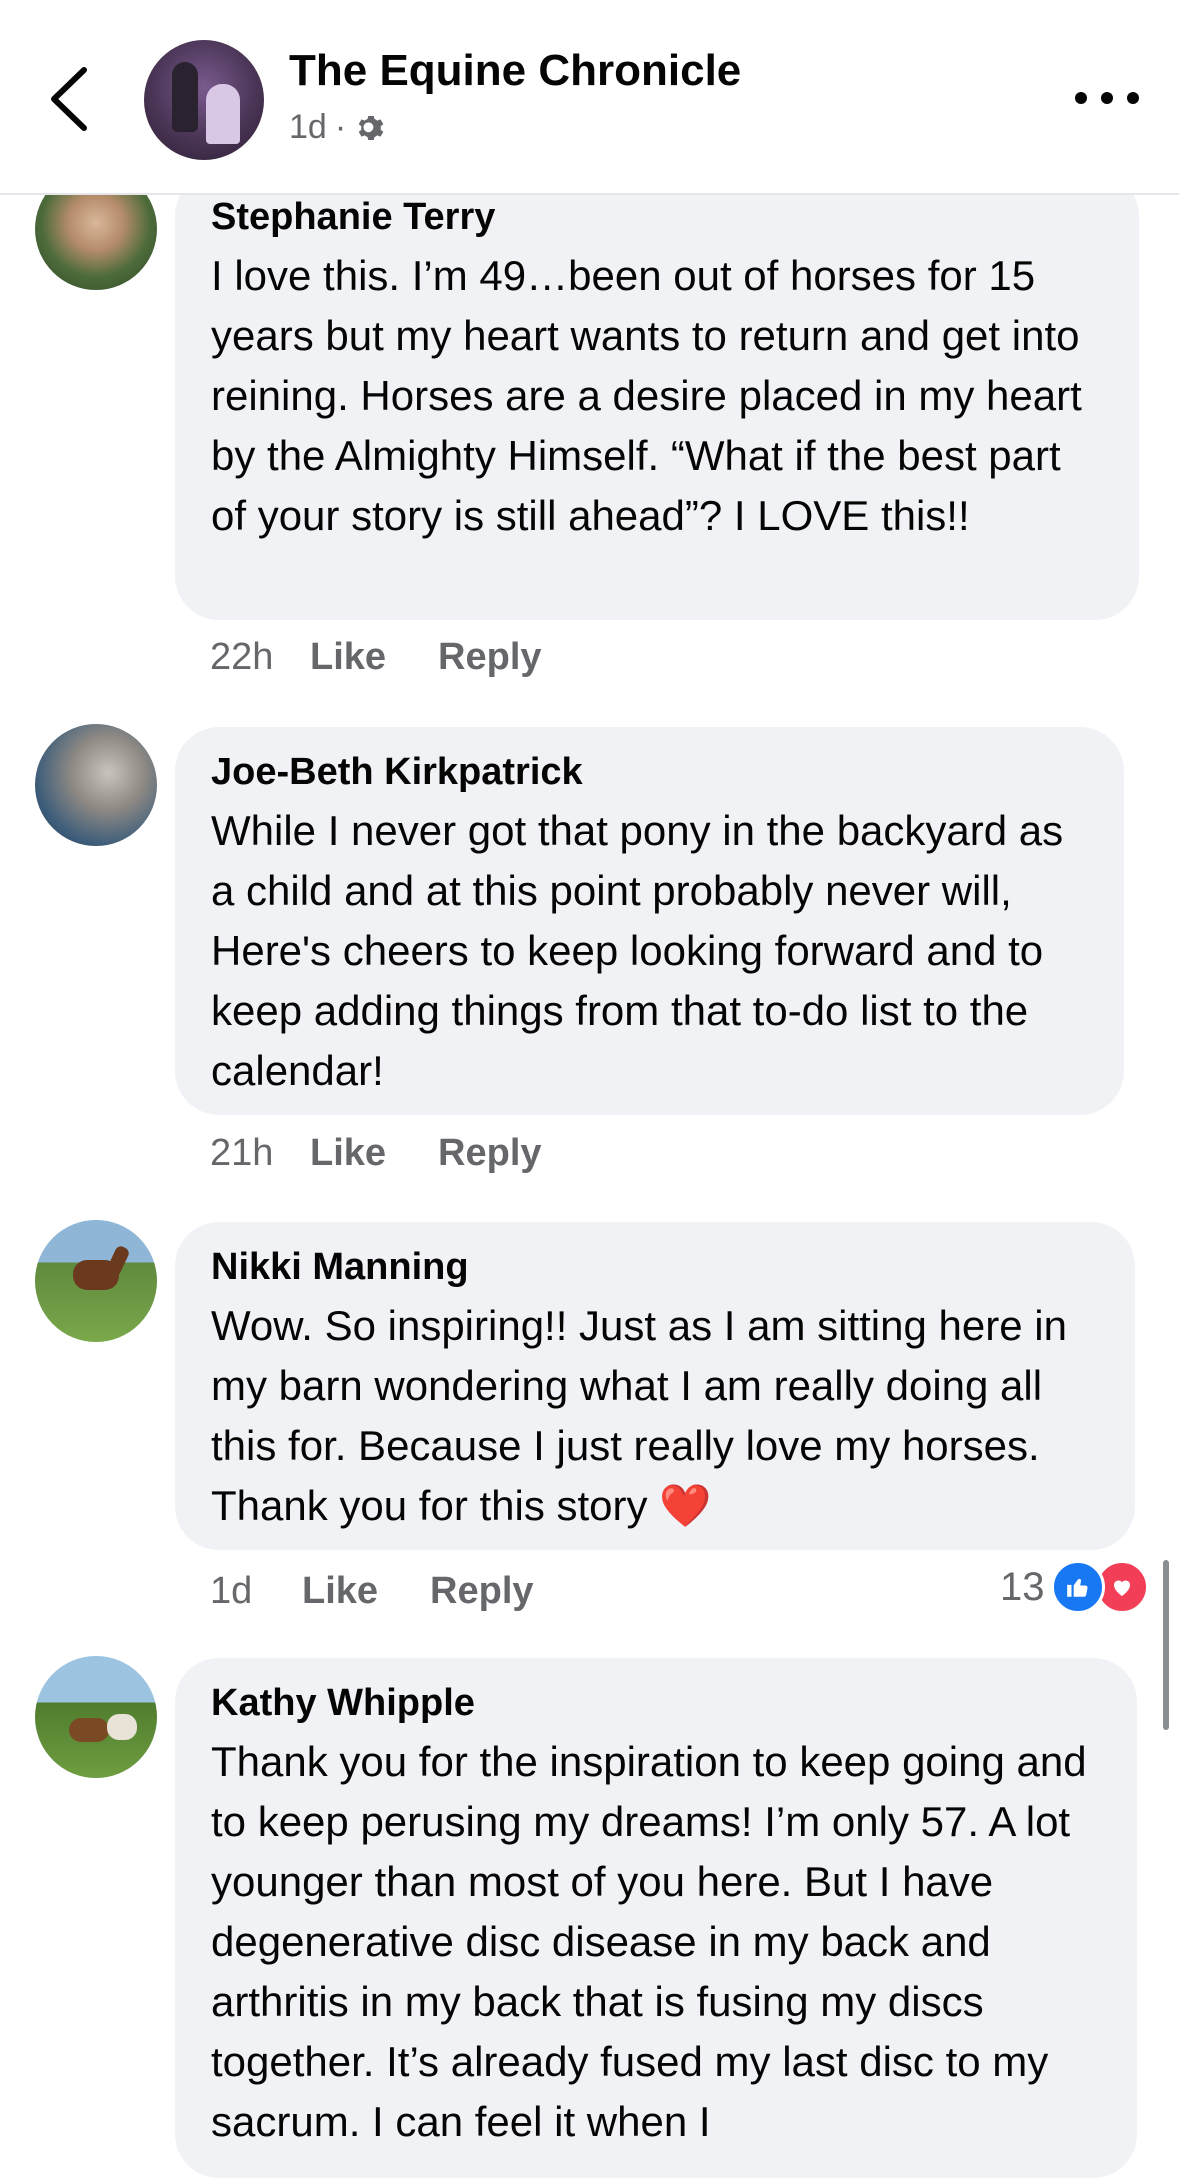 This screenshot has height=2178, width=1179. I want to click on comment-time: 22h, so click(260, 657).